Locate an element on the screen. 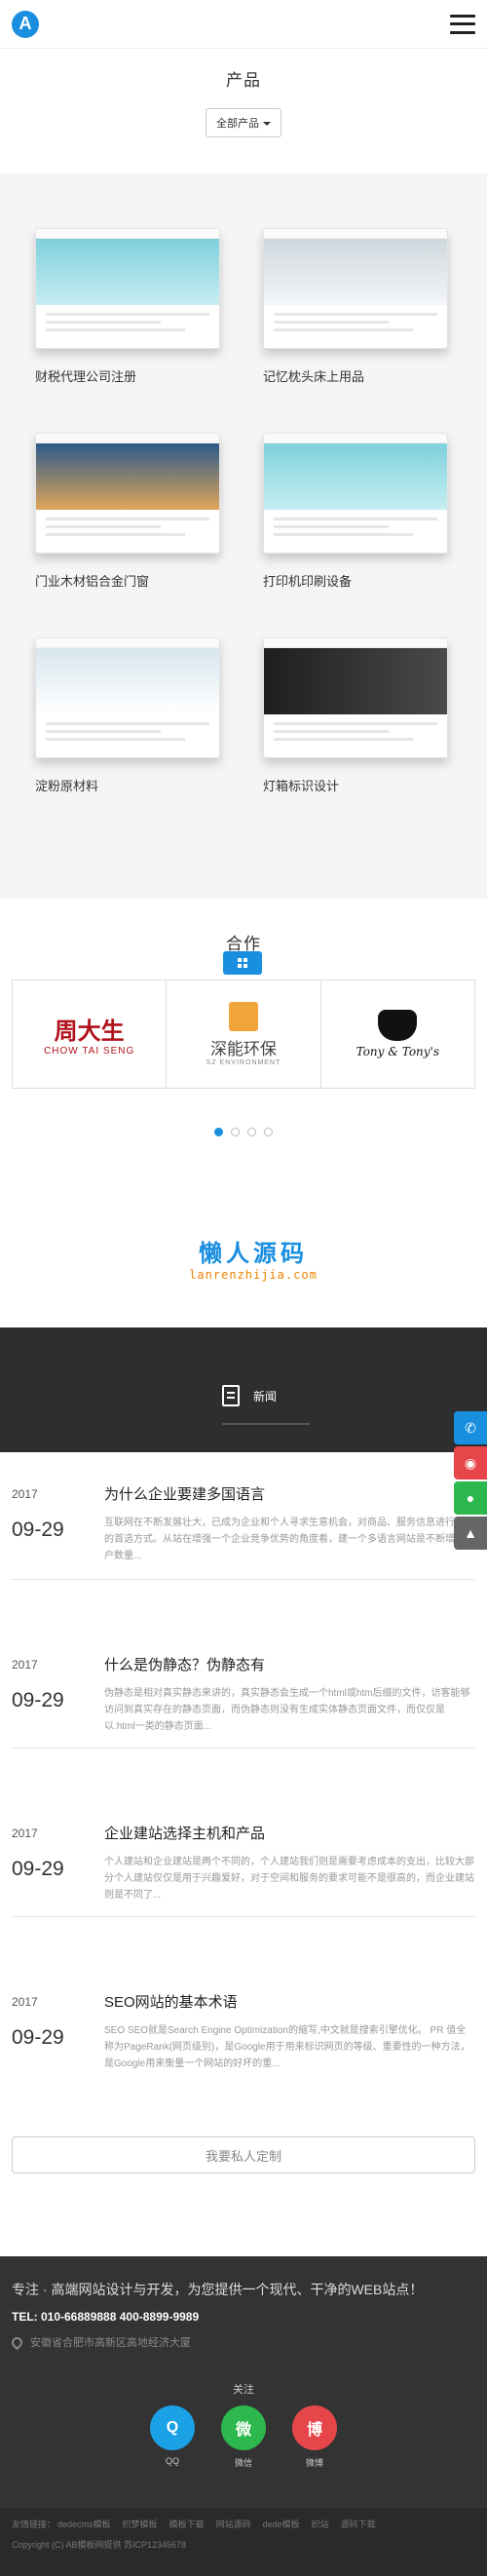 The width and height of the screenshot is (487, 2576). social-icon: 博 is located at coordinates (314, 2427).